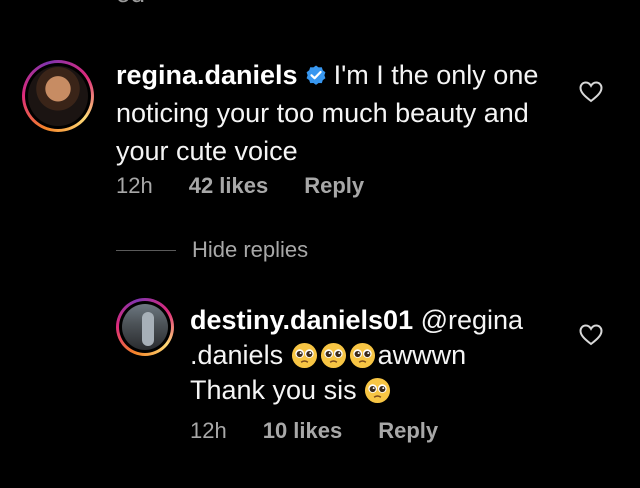 The height and width of the screenshot is (488, 640). I want to click on verified-badge-icon, so click(315, 75).